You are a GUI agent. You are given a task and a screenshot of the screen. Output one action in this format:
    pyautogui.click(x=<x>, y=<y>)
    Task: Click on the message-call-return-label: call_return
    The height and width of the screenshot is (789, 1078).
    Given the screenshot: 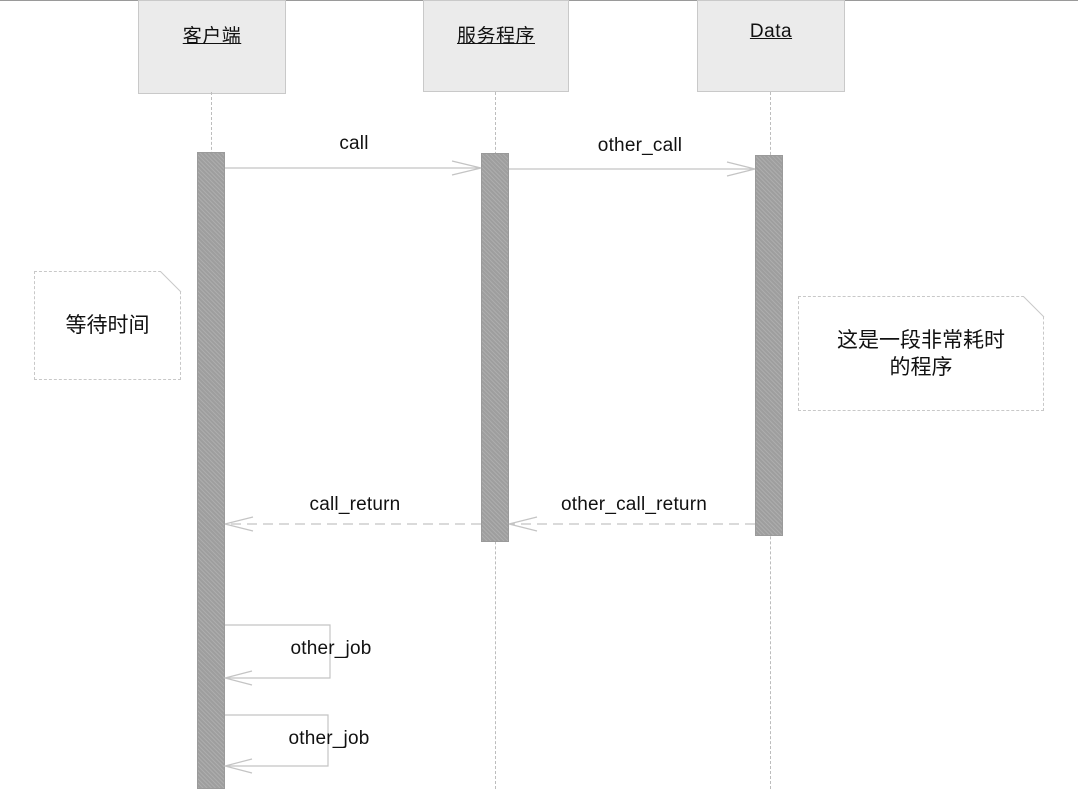 What is the action you would take?
    pyautogui.click(x=355, y=504)
    